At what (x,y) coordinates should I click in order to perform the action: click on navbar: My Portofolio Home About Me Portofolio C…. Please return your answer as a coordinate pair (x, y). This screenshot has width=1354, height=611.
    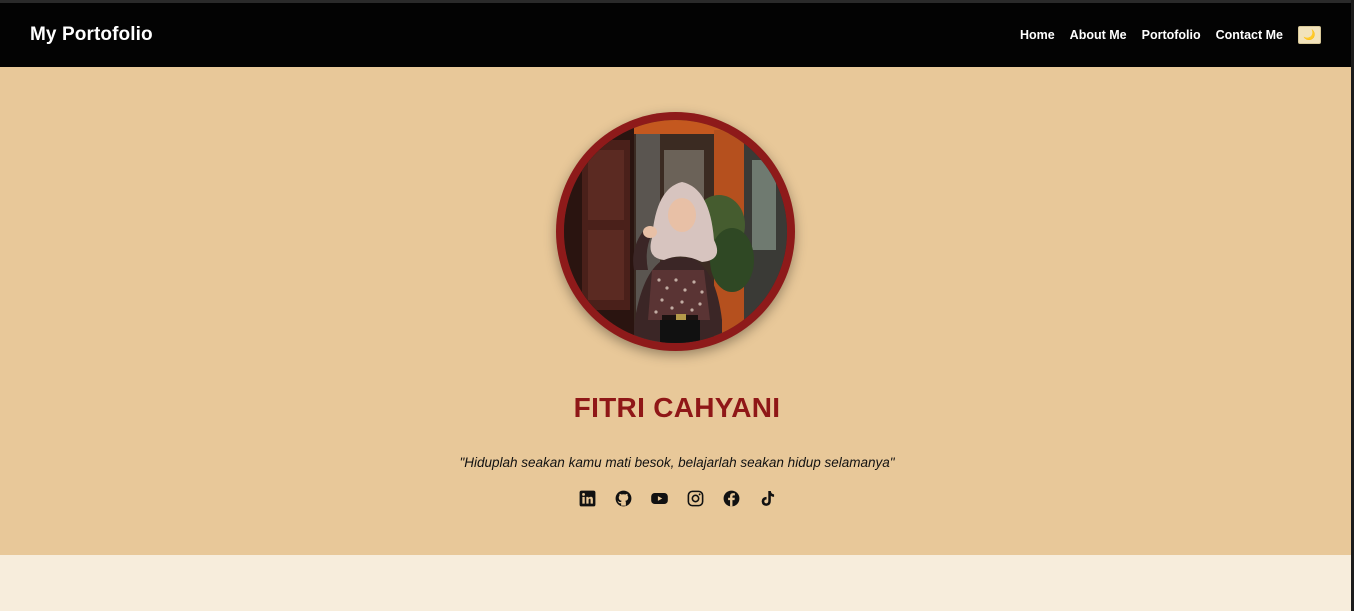
    Looking at the image, I should click on (677, 35).